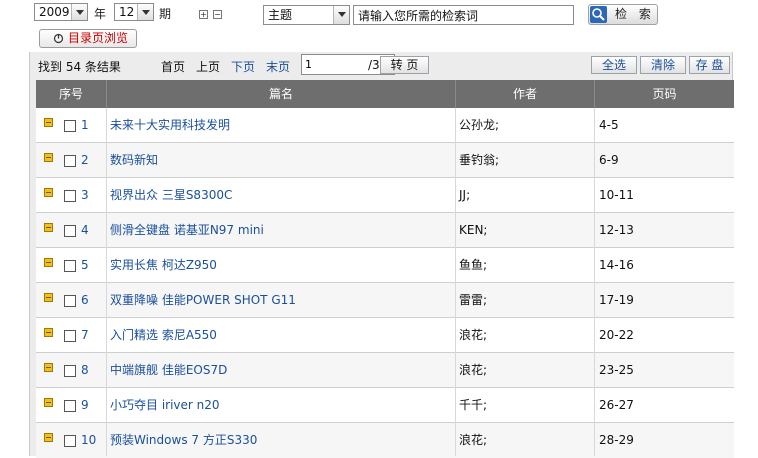  What do you see at coordinates (385, 265) in the screenshot?
I see `table-row: 5 实用长焦 柯达Z950 鱼鱼; 14-16` at bounding box center [385, 265].